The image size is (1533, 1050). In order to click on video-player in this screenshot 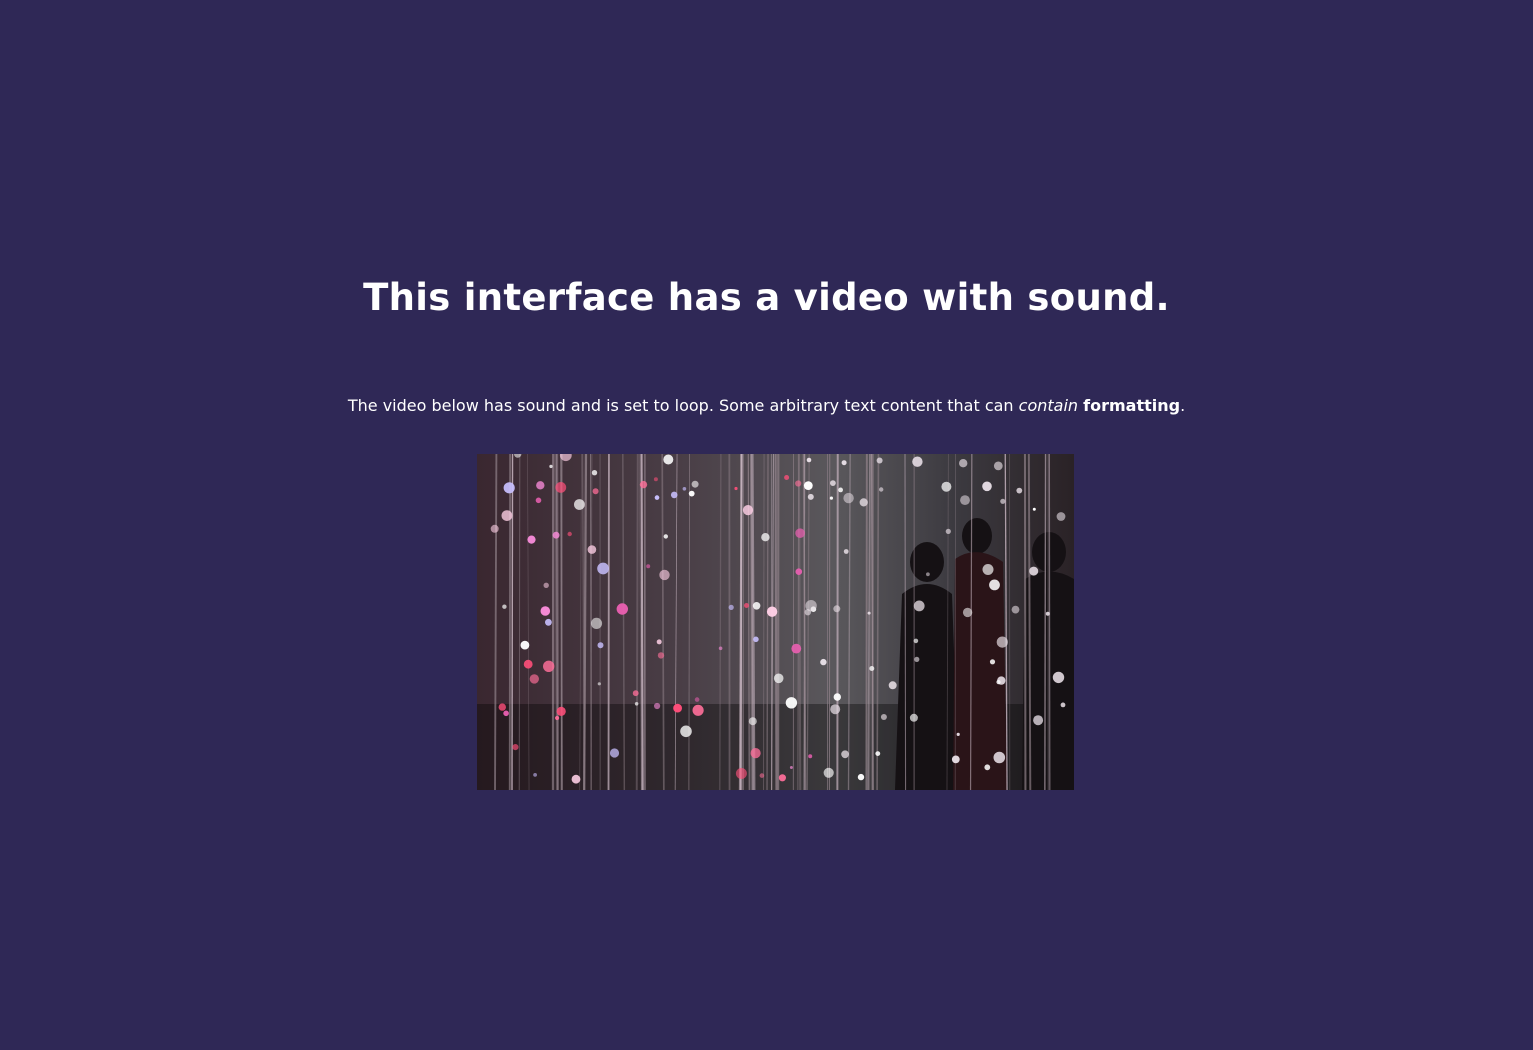, I will do `click(775, 622)`.